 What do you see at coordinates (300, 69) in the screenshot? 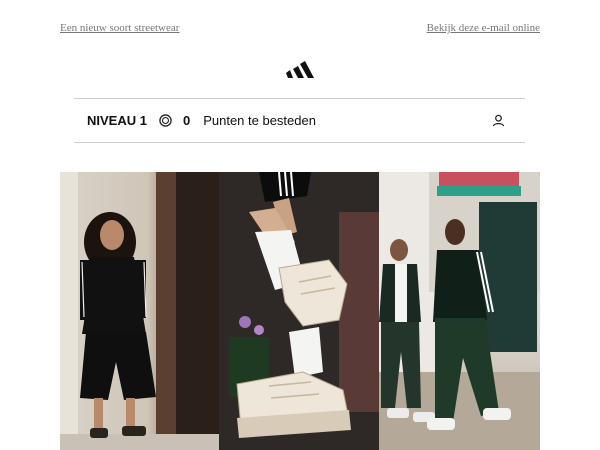
I see `adidas-logo` at bounding box center [300, 69].